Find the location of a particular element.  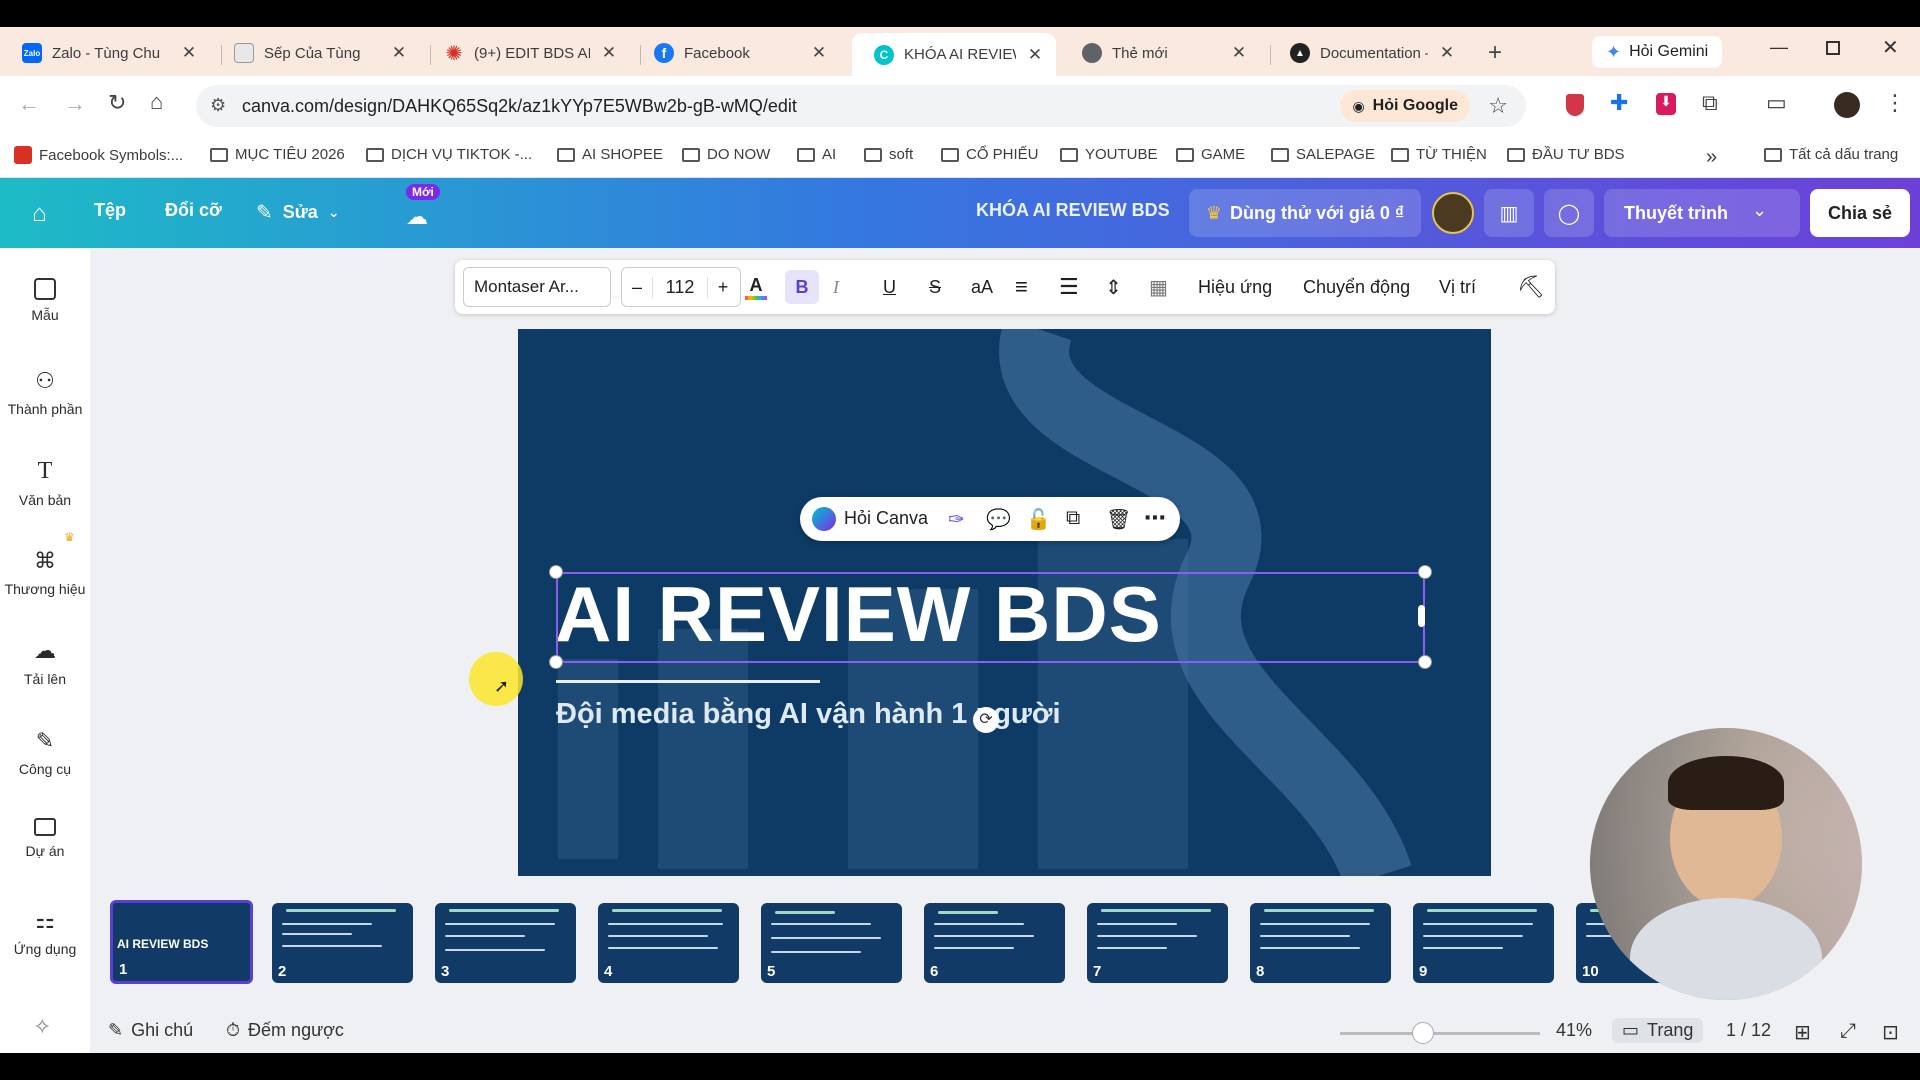

tab-edit-bds-ai: ✺ (9+) EDIT BDS AI | ✕ is located at coordinates (526, 53).